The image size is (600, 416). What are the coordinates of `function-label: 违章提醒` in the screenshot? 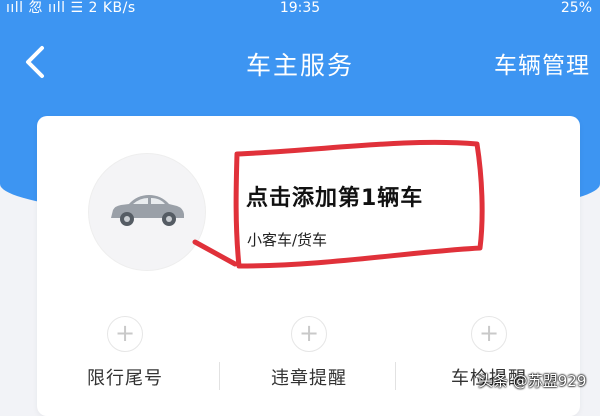 It's located at (309, 378).